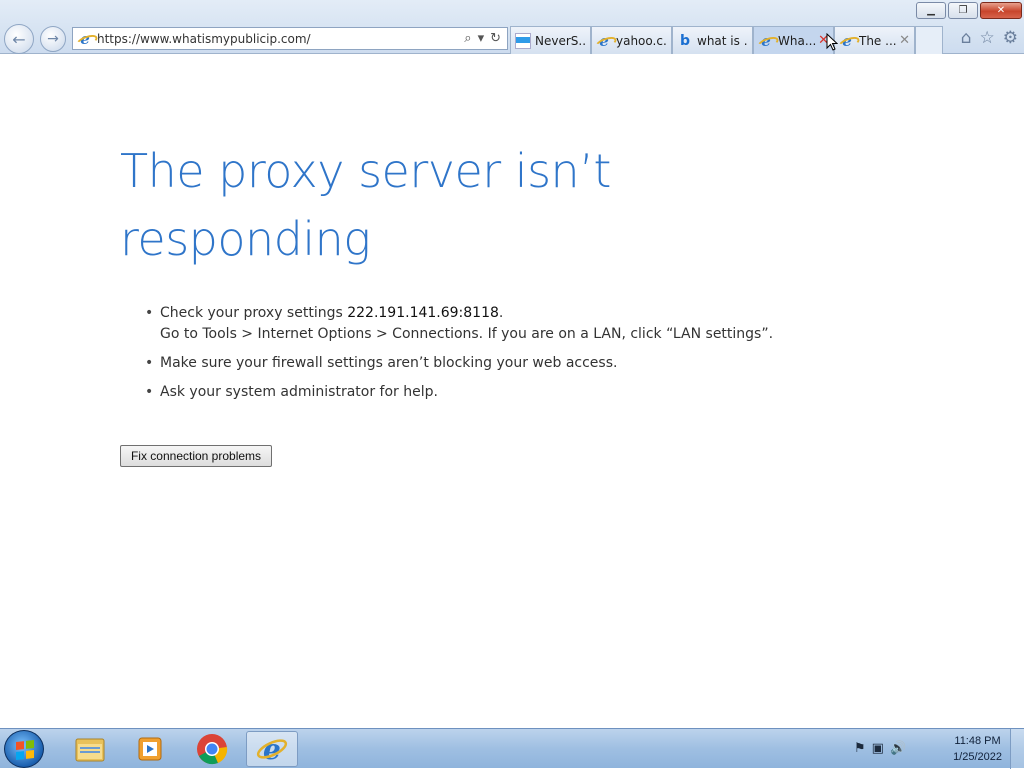 The image size is (1024, 769). I want to click on heading-line-1: The proxy server isn’t, so click(365, 171).